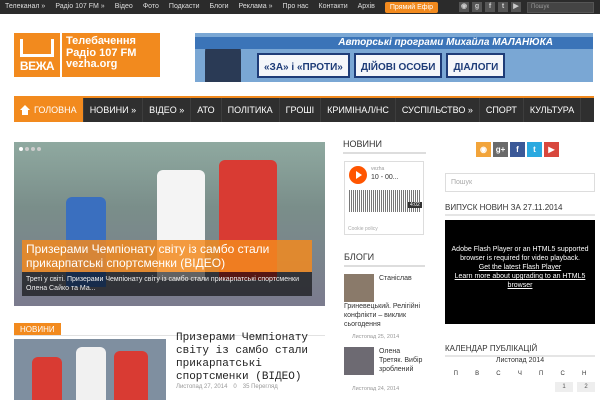 The height and width of the screenshot is (400, 600). I want to click on banner-program: ДІАЛОГИ, so click(476, 65).